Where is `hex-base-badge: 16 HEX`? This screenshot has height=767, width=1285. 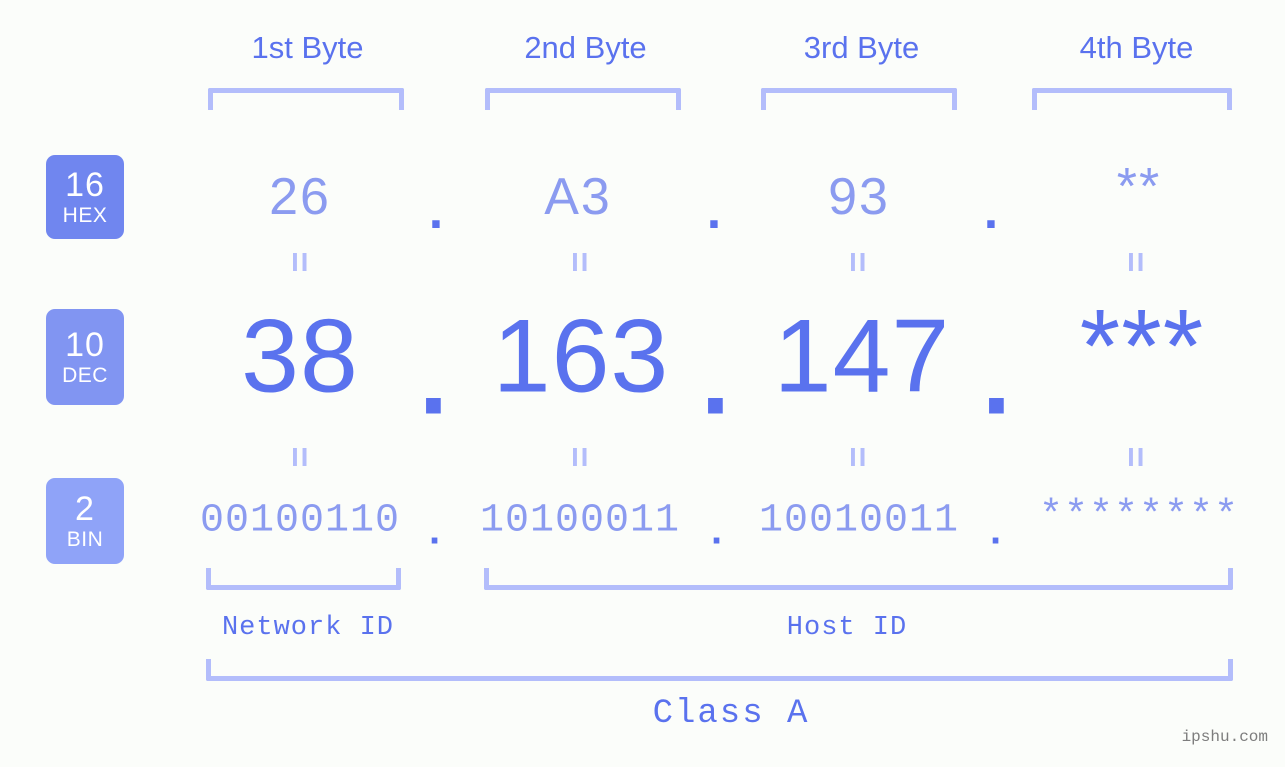
hex-base-badge: 16 HEX is located at coordinates (85, 197).